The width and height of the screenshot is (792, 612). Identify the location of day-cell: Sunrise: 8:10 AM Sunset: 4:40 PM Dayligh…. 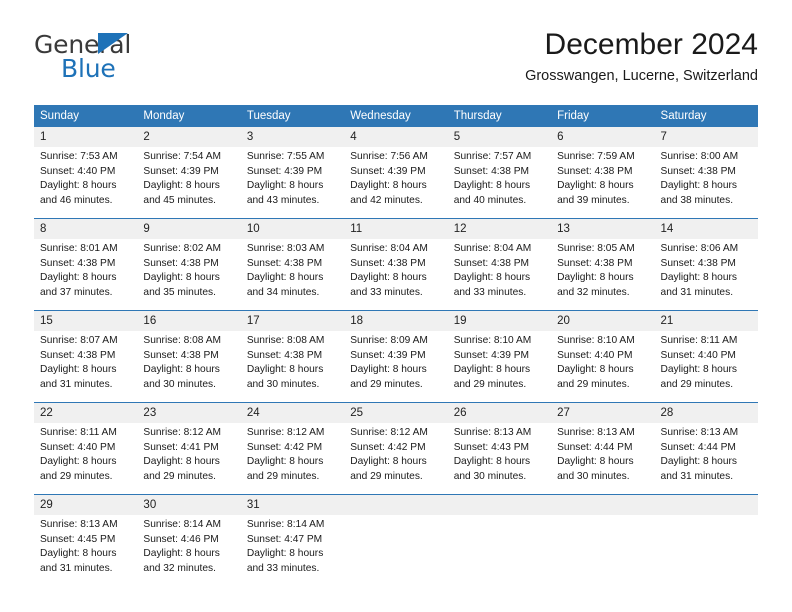
(603, 367).